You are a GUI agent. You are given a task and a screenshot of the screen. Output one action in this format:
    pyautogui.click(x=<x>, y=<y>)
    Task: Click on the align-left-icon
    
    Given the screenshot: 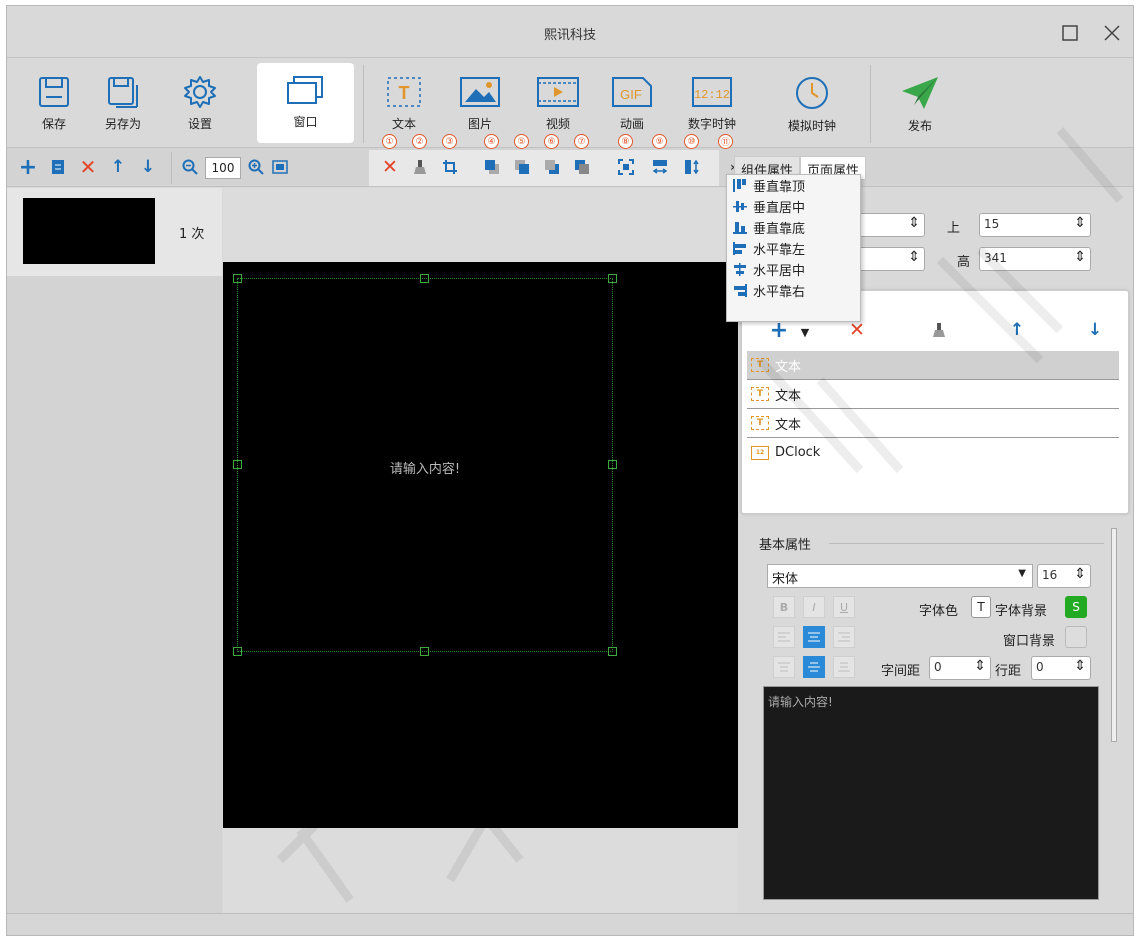 What is the action you would take?
    pyautogui.click(x=739, y=248)
    